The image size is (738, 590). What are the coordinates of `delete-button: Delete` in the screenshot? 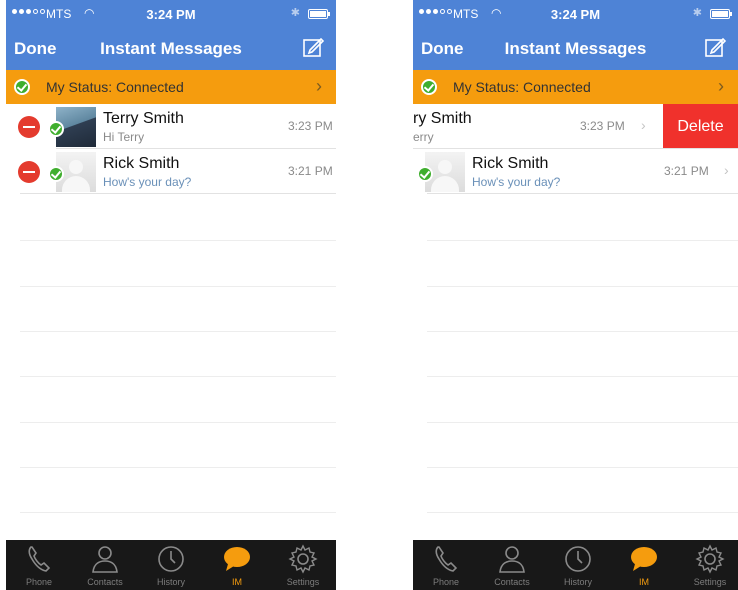 It's located at (700, 126).